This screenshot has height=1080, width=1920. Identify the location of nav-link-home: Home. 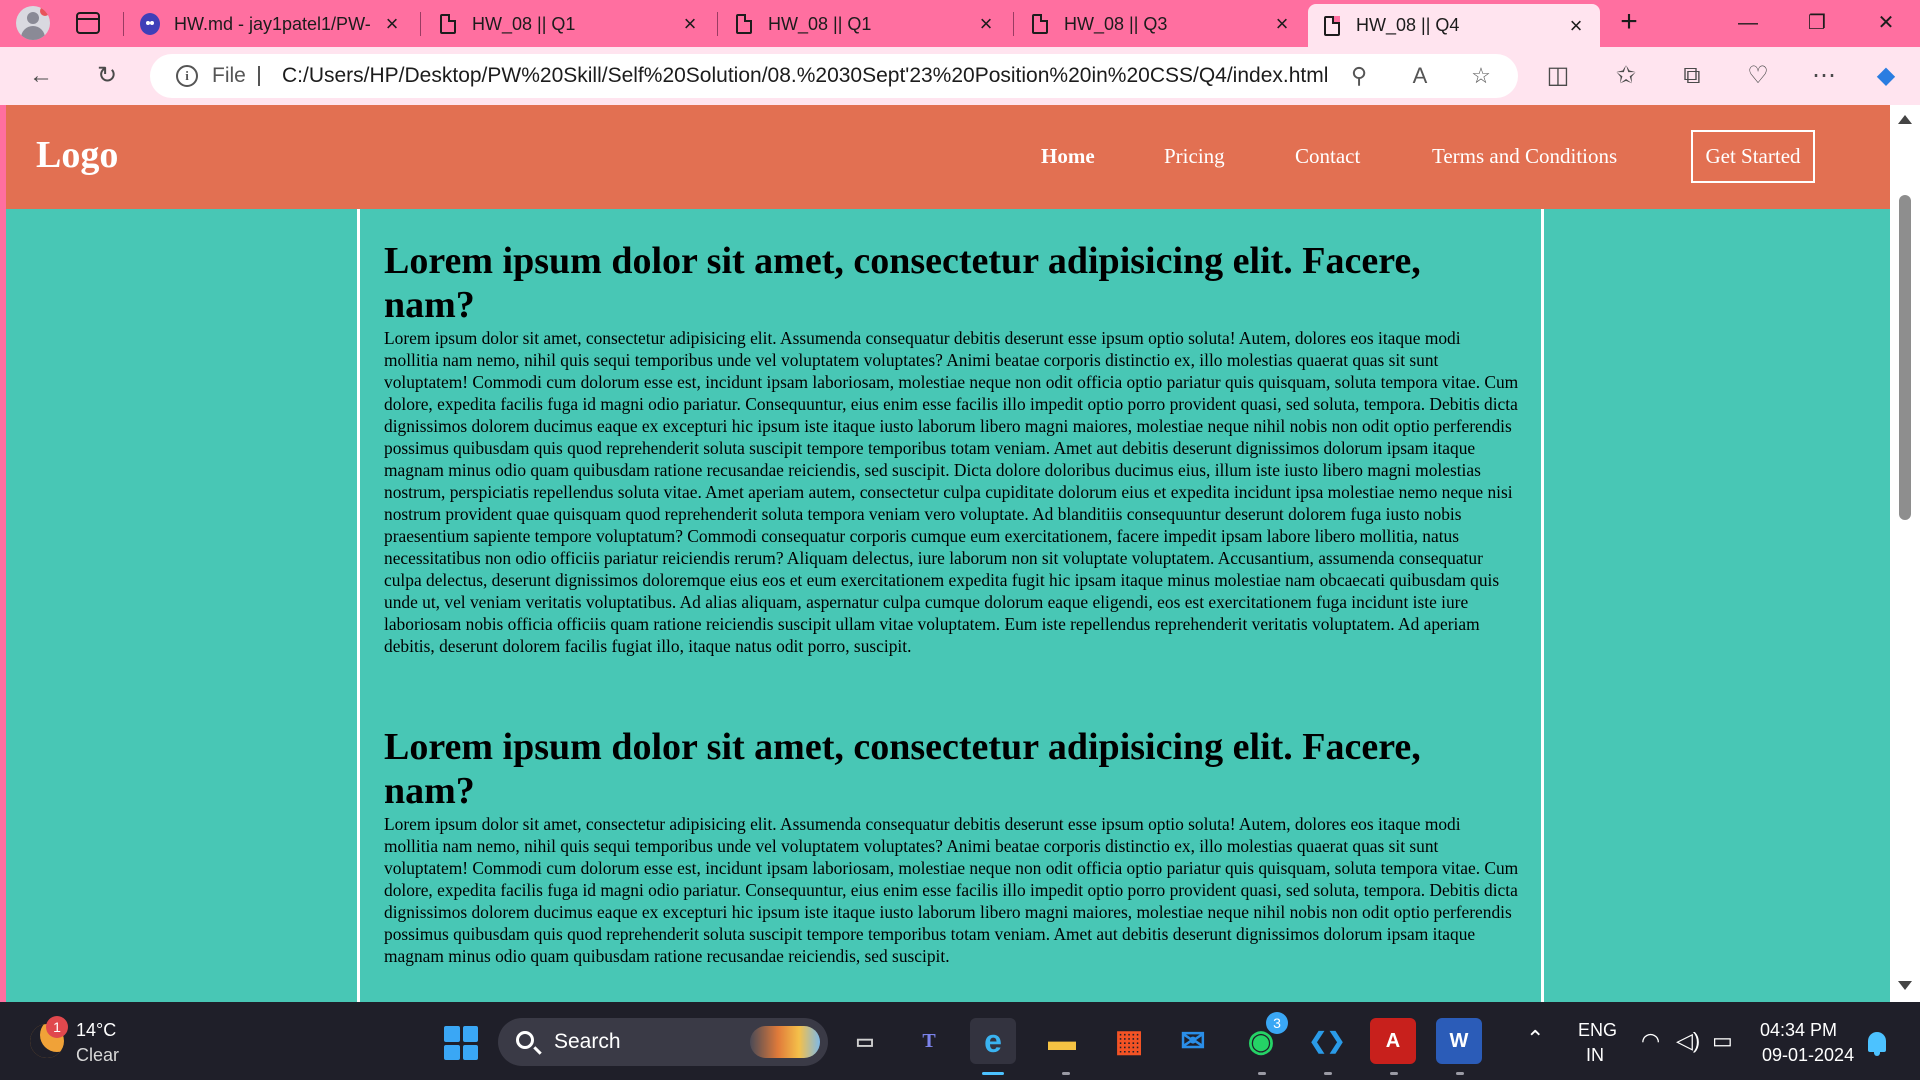
(1068, 156).